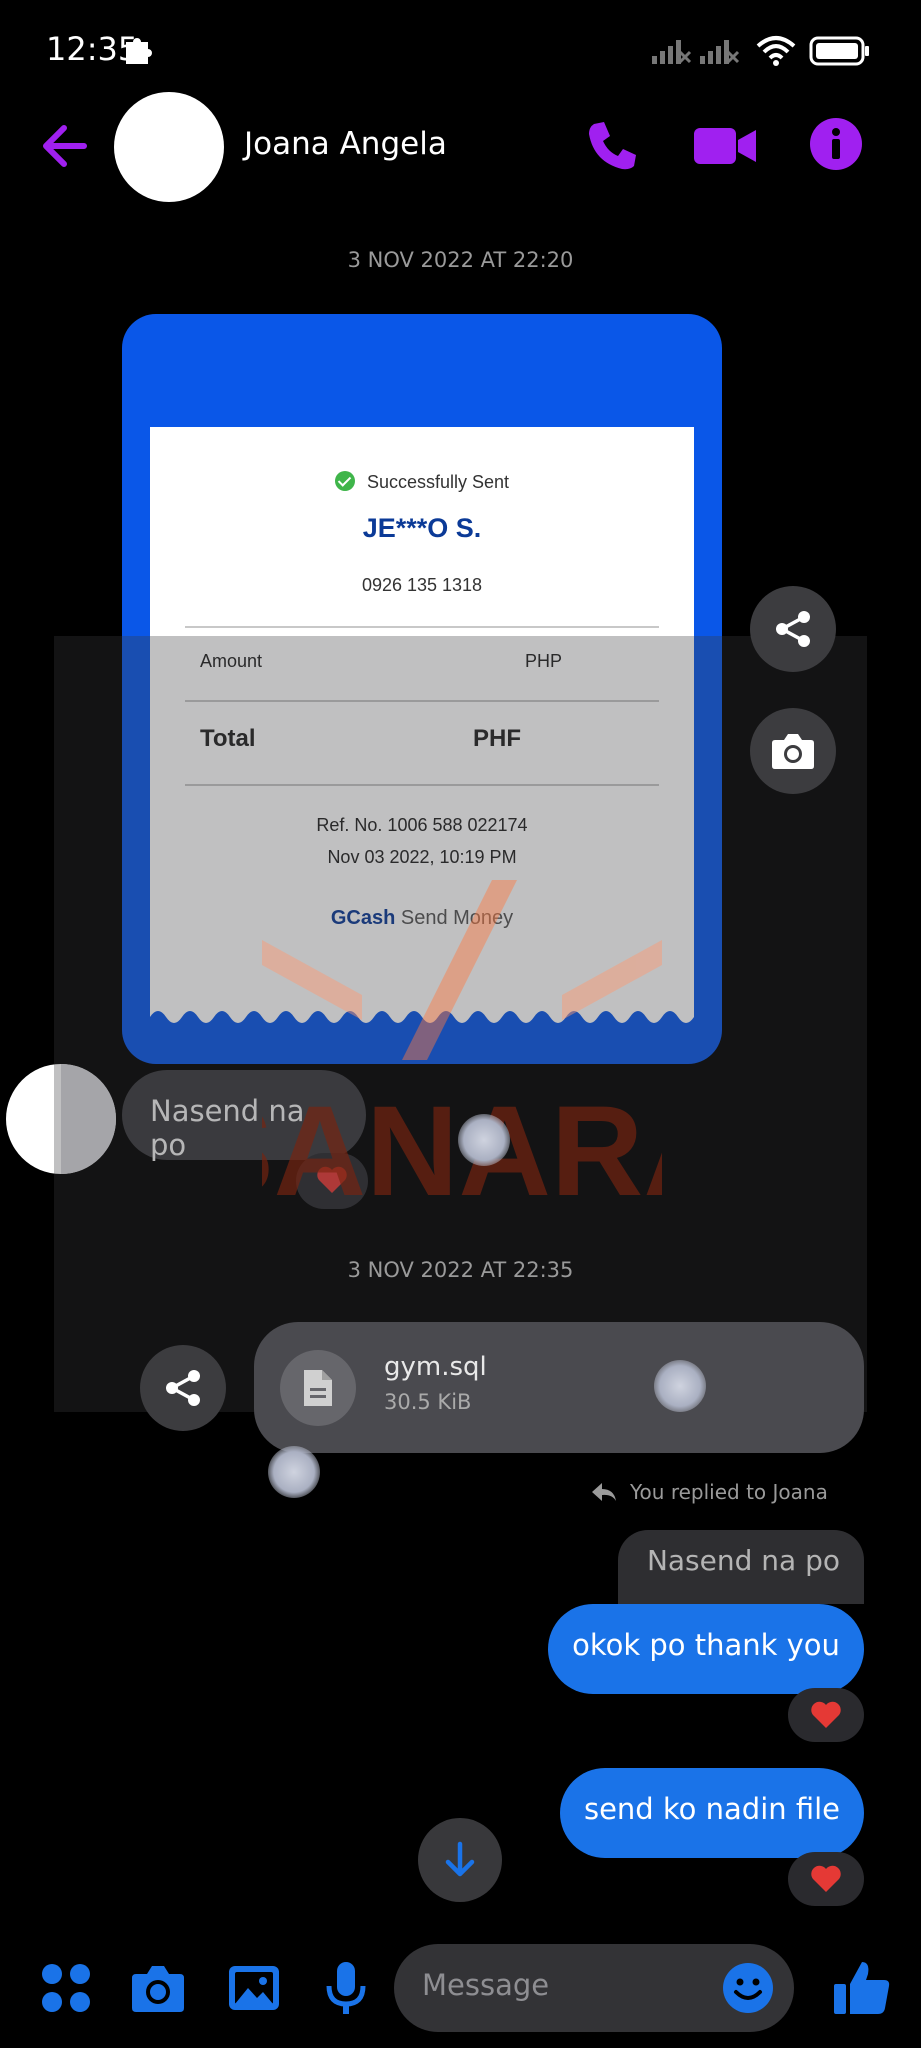  Describe the element at coordinates (363, 918) in the screenshot. I see `receipt-brand-name: GCash` at that location.